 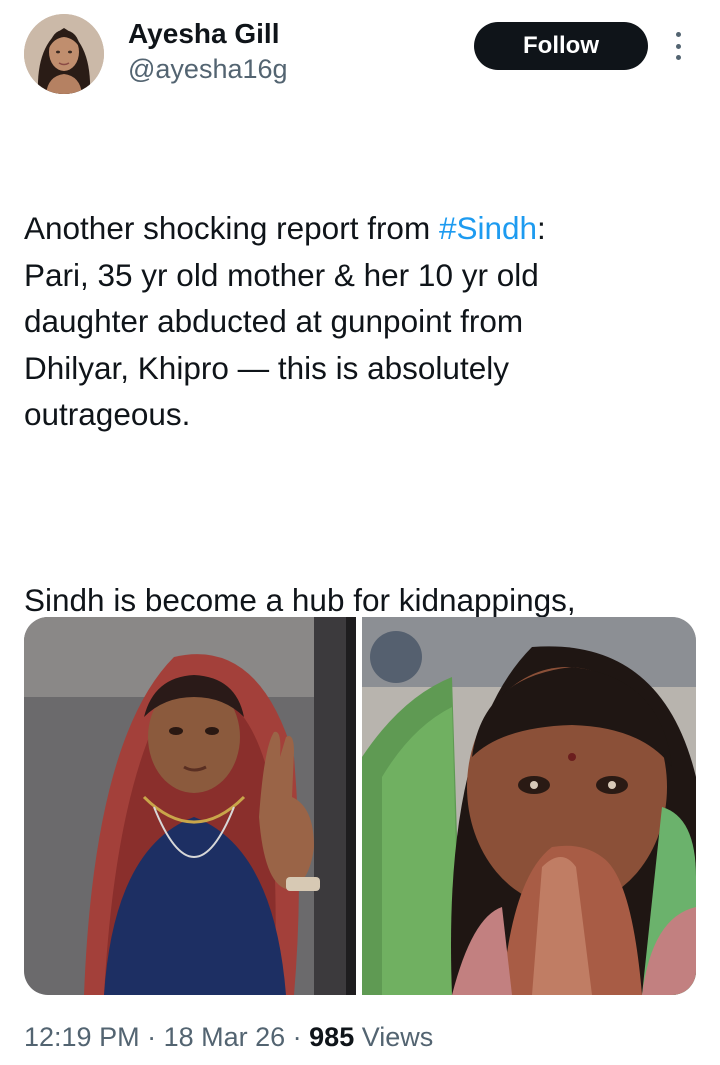 What do you see at coordinates (394, 1037) in the screenshot?
I see `views-label: Views` at bounding box center [394, 1037].